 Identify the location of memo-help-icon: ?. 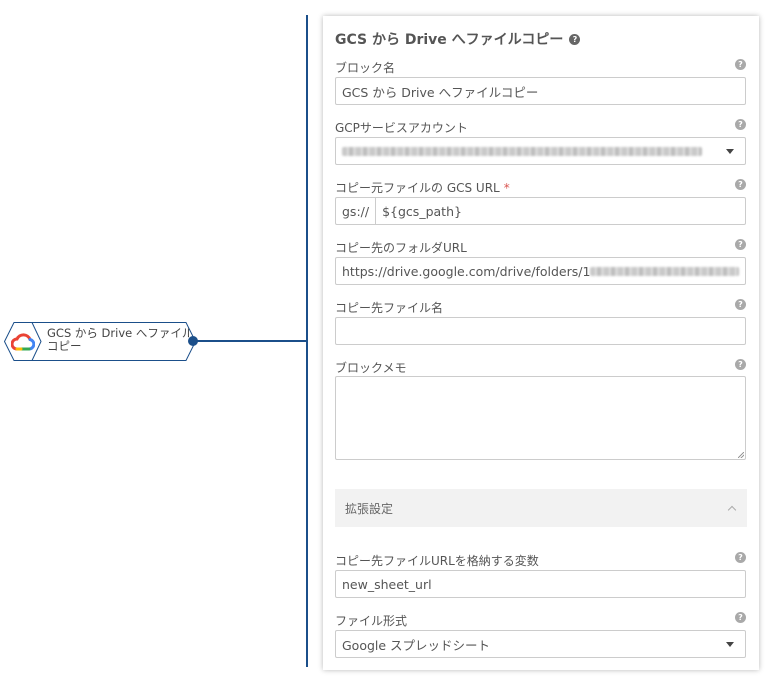
(740, 364).